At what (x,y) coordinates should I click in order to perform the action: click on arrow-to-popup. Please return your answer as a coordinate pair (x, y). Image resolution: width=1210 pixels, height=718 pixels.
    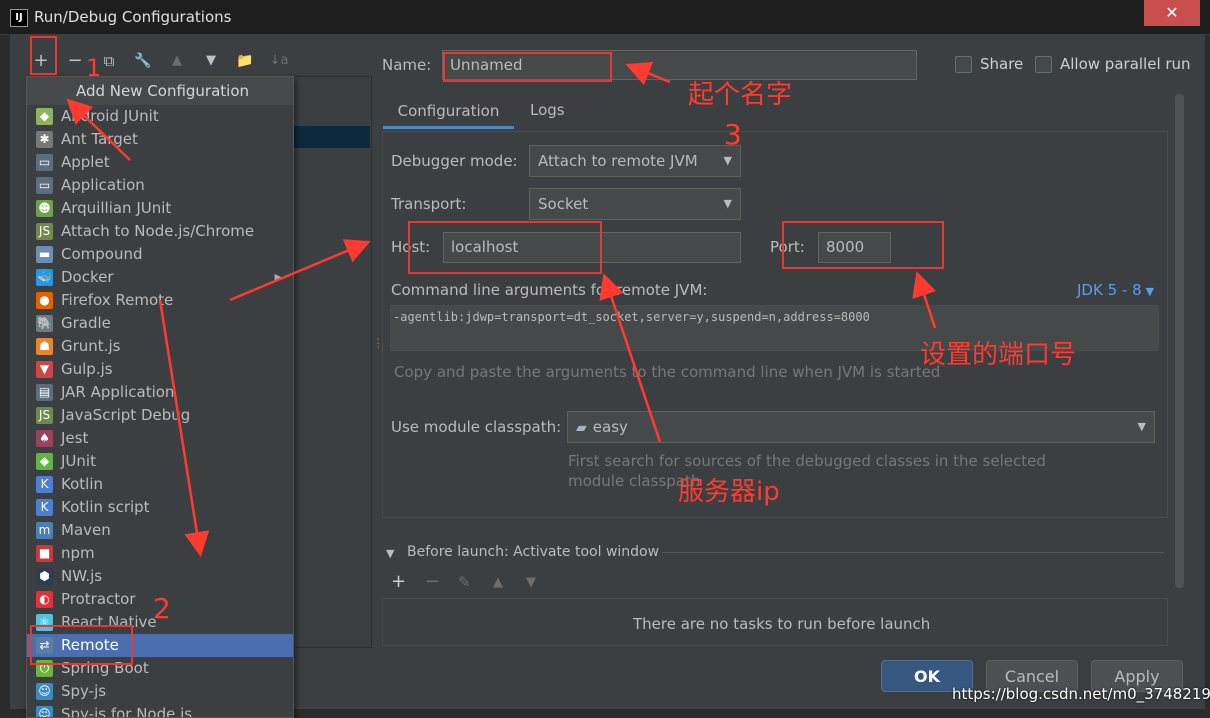
    Looking at the image, I should click on (98, 129).